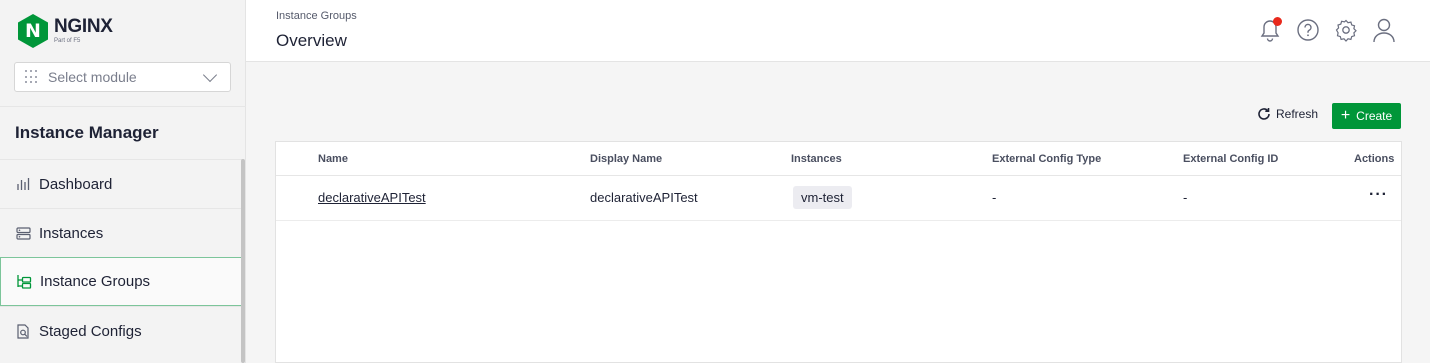  What do you see at coordinates (644, 197) in the screenshot?
I see `display-name-cell: declarativeAPITest` at bounding box center [644, 197].